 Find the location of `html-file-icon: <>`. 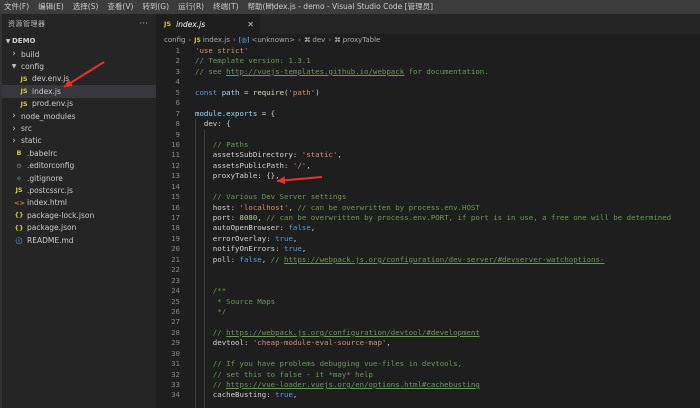

html-file-icon: <> is located at coordinates (19, 202).